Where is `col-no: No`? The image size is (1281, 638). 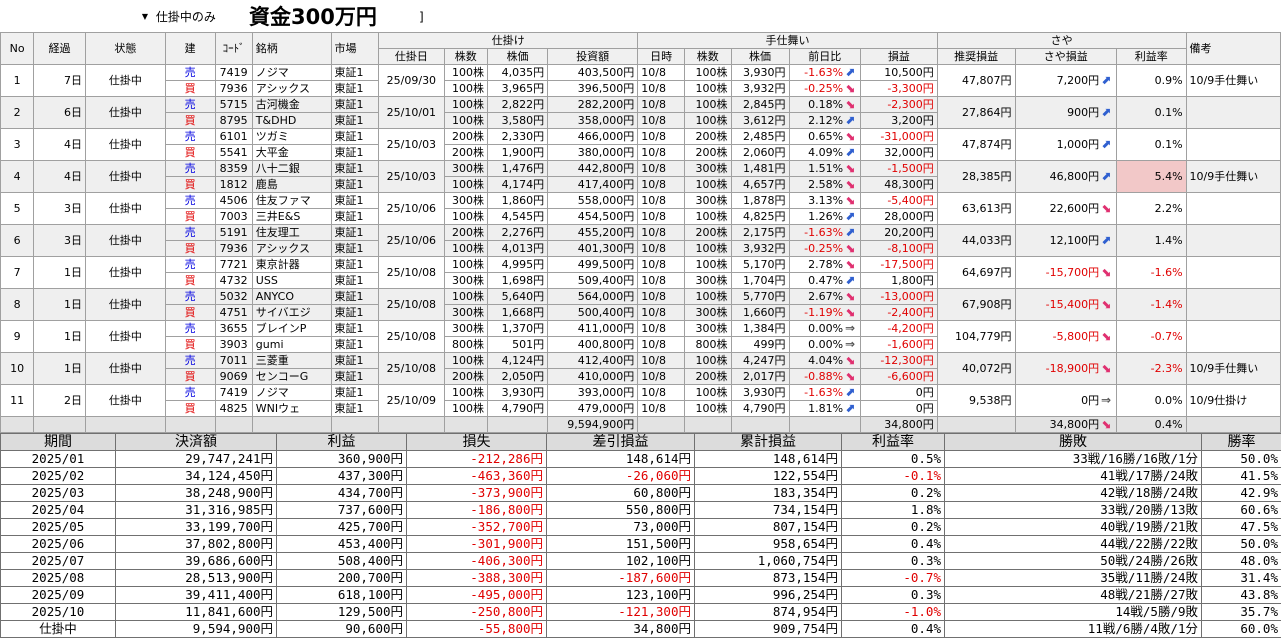
col-no: No is located at coordinates (17, 49).